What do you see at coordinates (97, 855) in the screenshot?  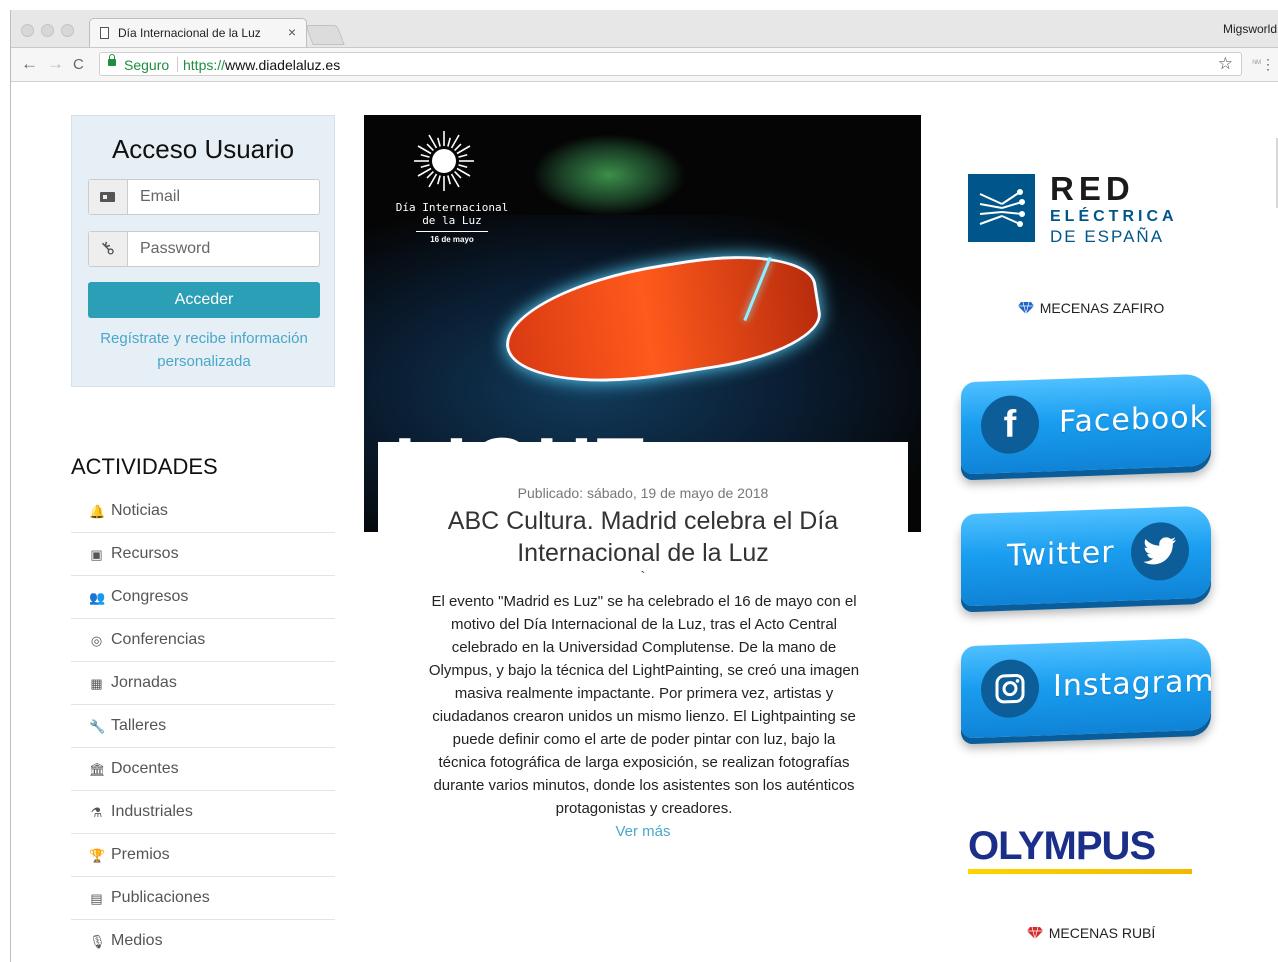 I see `trophy-icon: 🏆` at bounding box center [97, 855].